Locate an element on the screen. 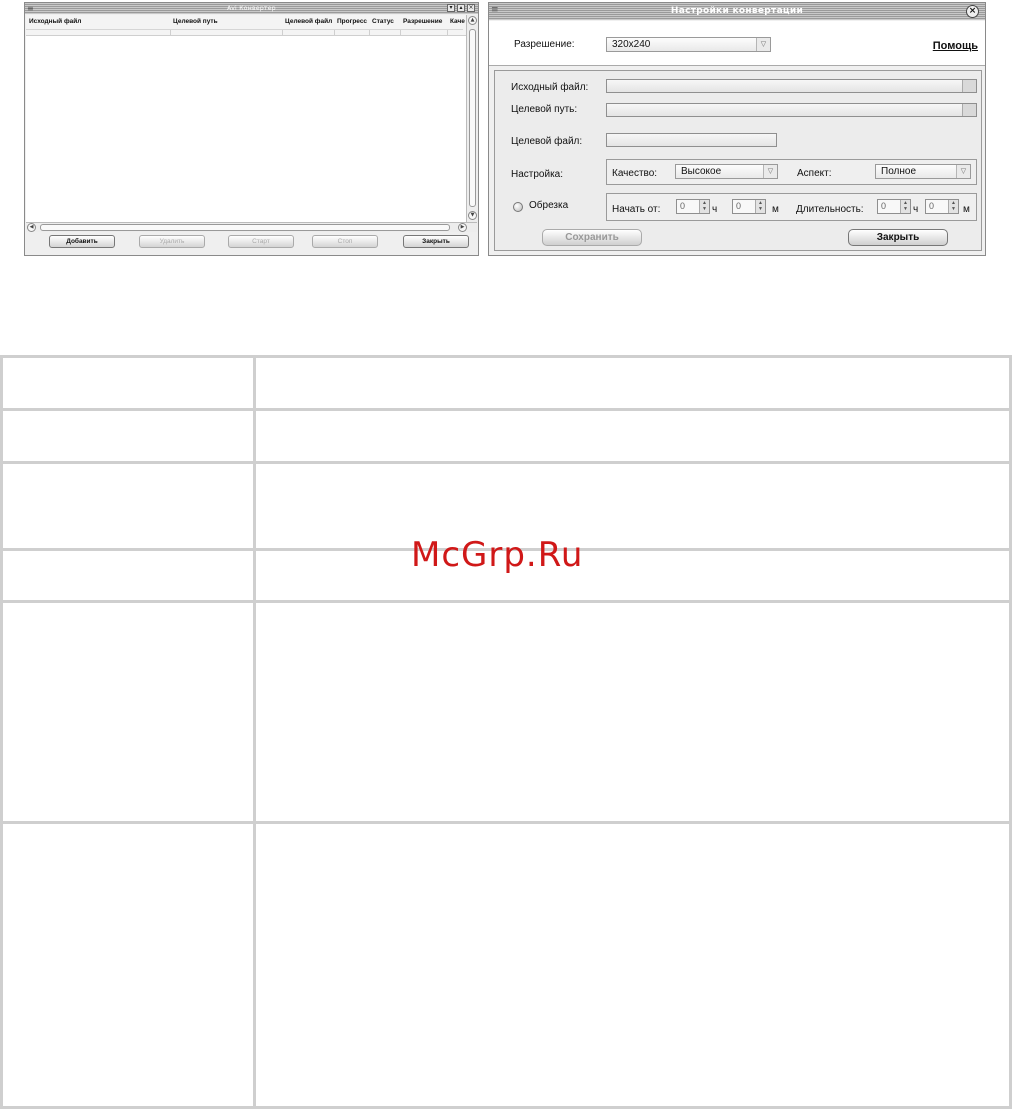 This screenshot has width=1012, height=1109. help-link: Помощь is located at coordinates (955, 46).